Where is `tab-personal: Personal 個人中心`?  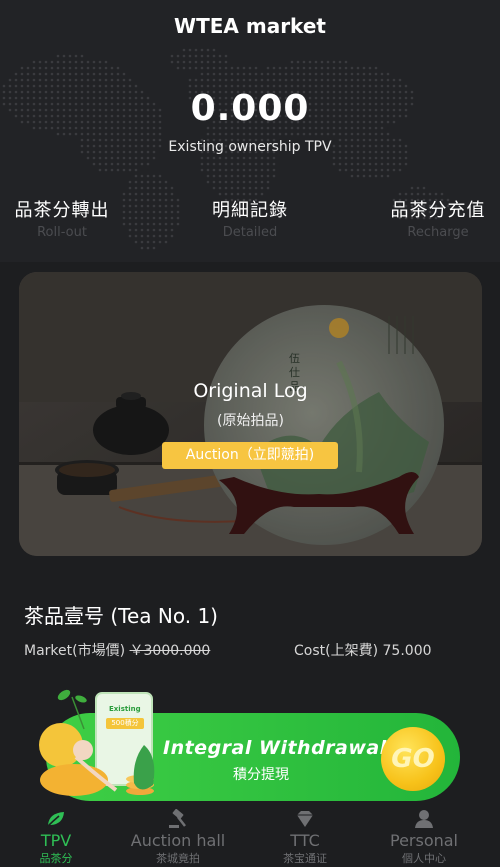
tab-personal: Personal 個人中心 is located at coordinates (424, 836).